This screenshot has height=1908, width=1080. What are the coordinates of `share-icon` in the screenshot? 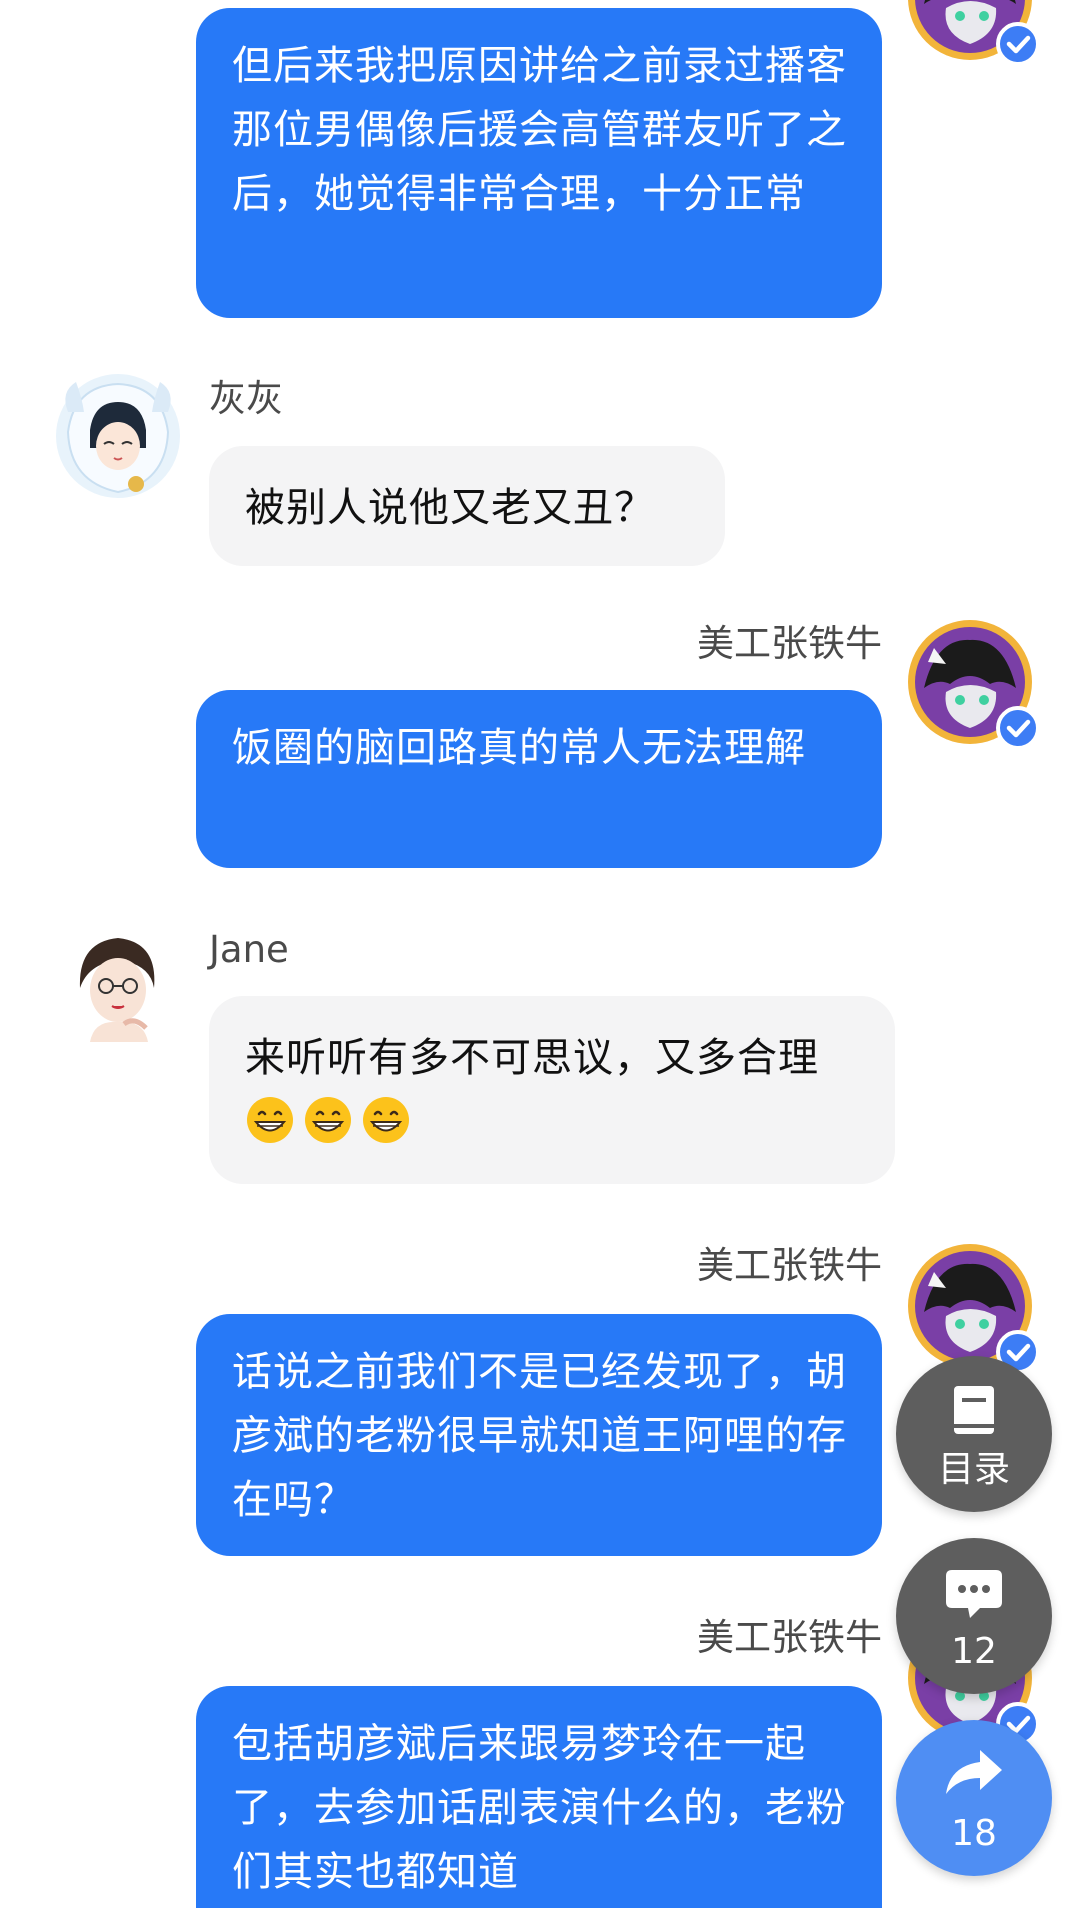 It's located at (974, 1772).